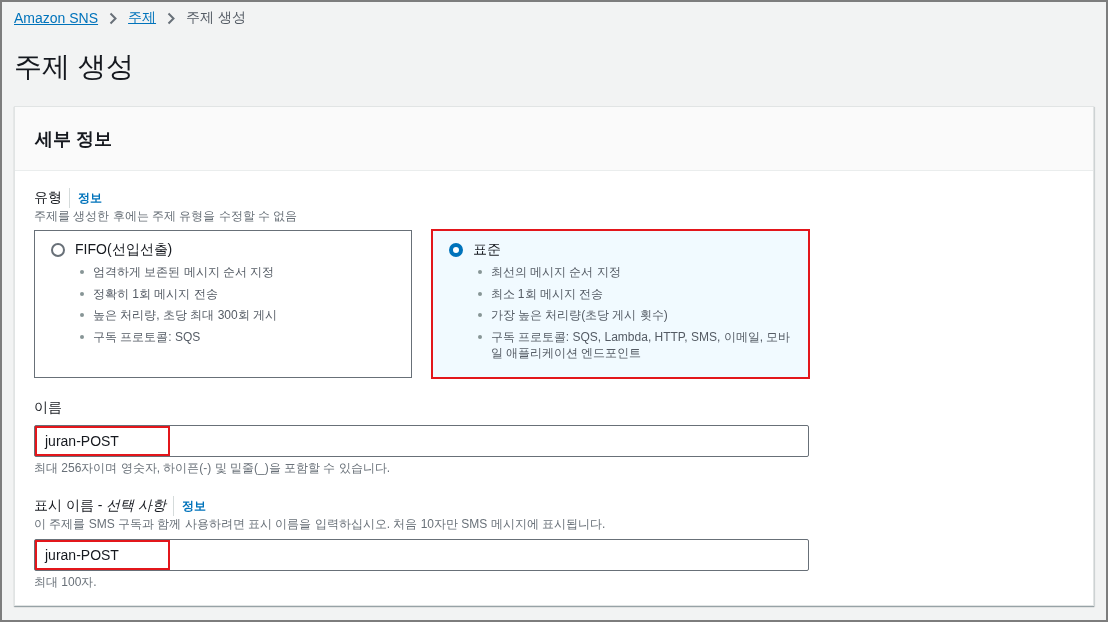  What do you see at coordinates (212, 468) in the screenshot?
I see `field-hint: 최대 256자이며 영숫자, 하이픈(-) 및 밑줄(_)을 포함할 수 있습니다.` at bounding box center [212, 468].